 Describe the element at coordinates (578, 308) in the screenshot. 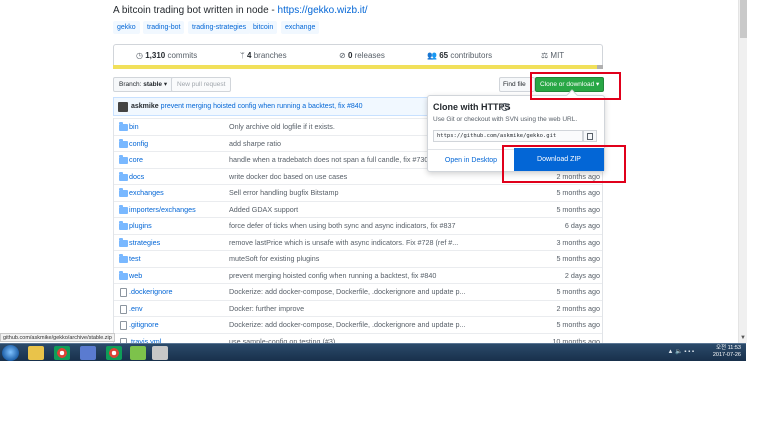

I see `file-age: 2 months ago` at that location.